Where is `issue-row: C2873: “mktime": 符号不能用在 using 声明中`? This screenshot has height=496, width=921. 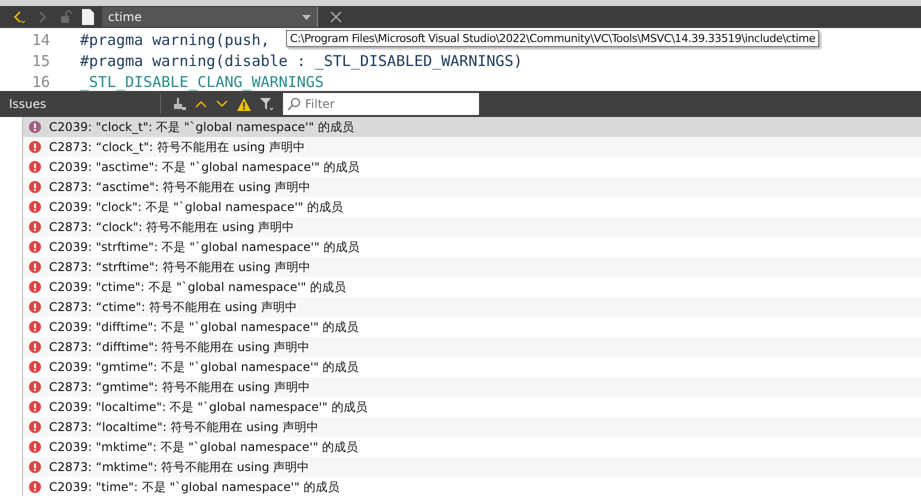
issue-row: C2873: “mktime": 符号不能用在 using 声明中 is located at coordinates (472, 467).